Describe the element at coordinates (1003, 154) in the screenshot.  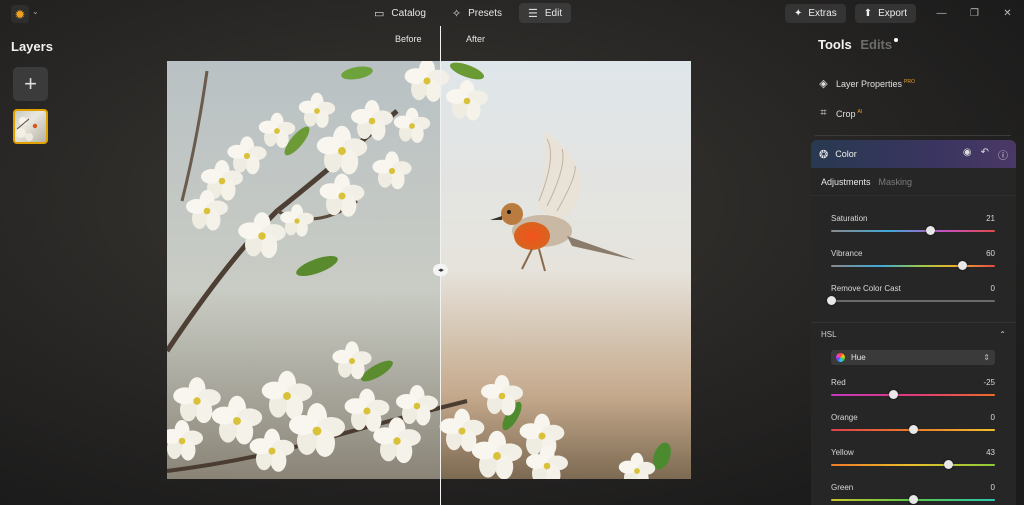
I see `info-icon: ⓘ` at that location.